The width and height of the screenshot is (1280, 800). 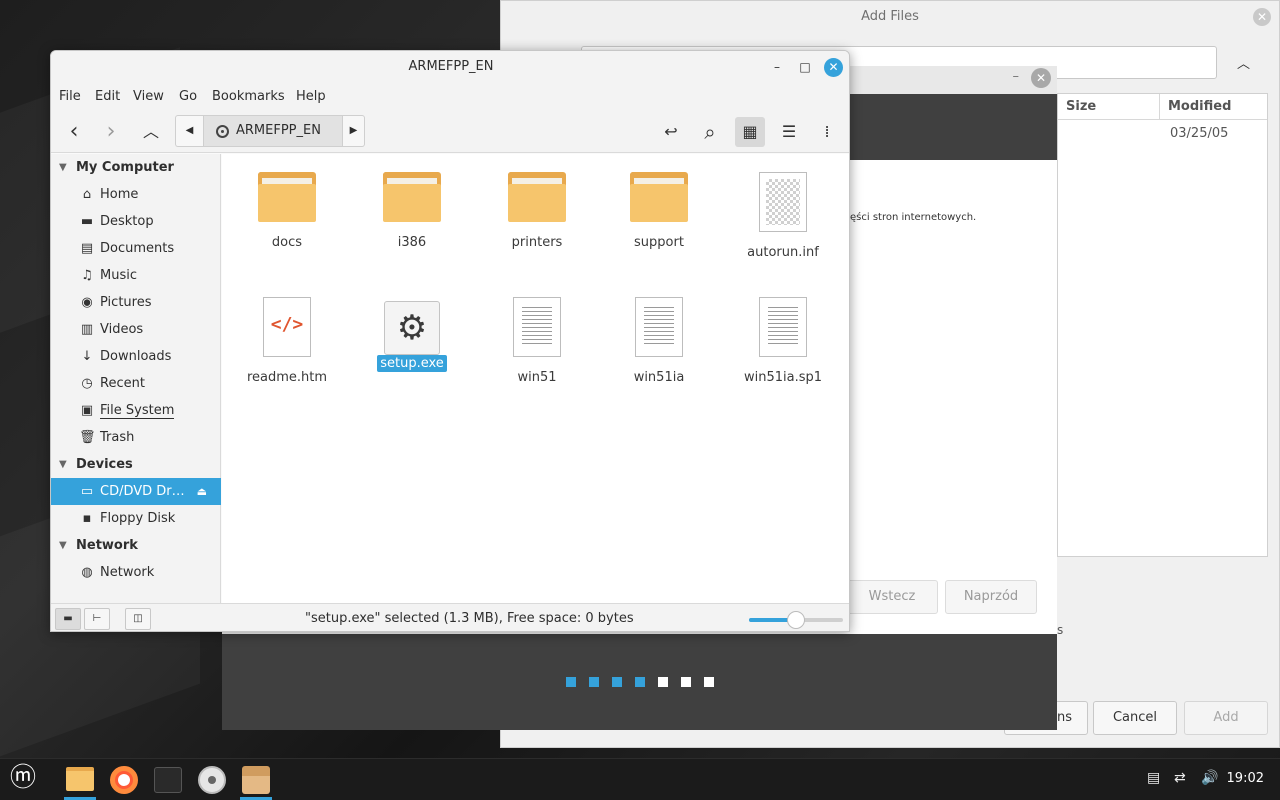 I want to click on hide-sidebar-icon: ◫, so click(x=138, y=619).